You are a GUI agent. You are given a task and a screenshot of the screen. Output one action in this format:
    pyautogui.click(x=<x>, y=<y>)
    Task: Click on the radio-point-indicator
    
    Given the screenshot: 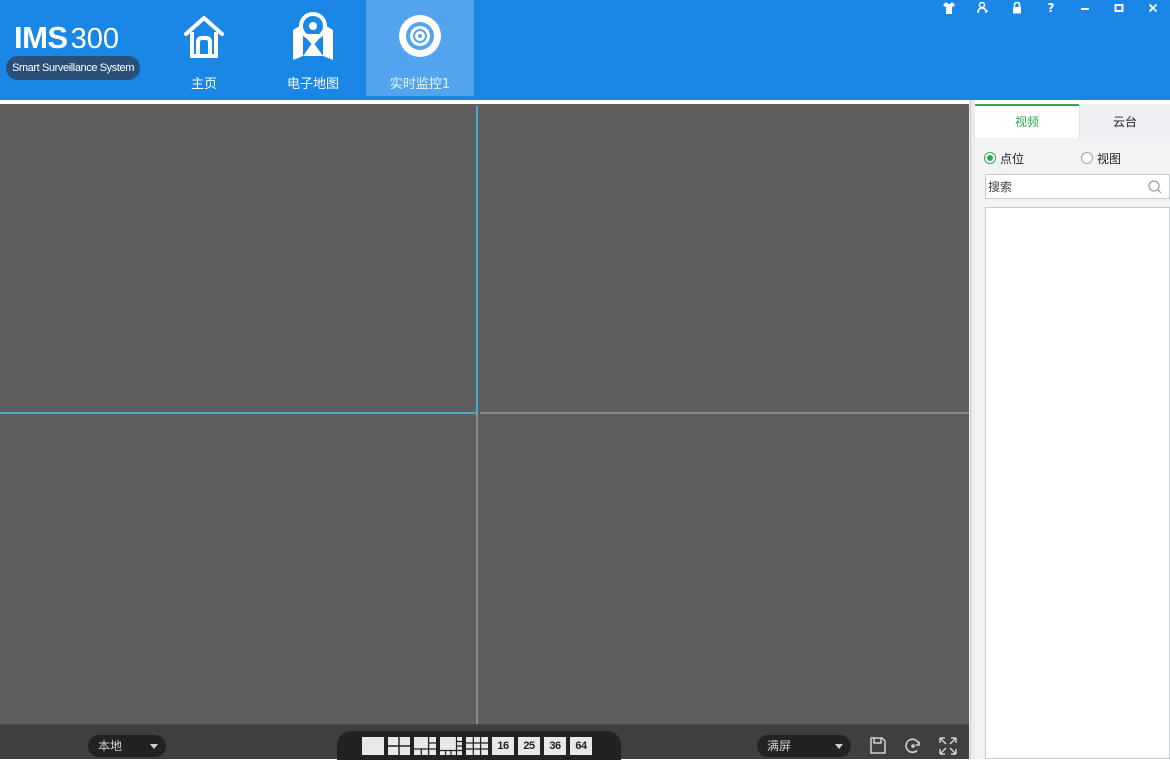 What is the action you would take?
    pyautogui.click(x=990, y=158)
    